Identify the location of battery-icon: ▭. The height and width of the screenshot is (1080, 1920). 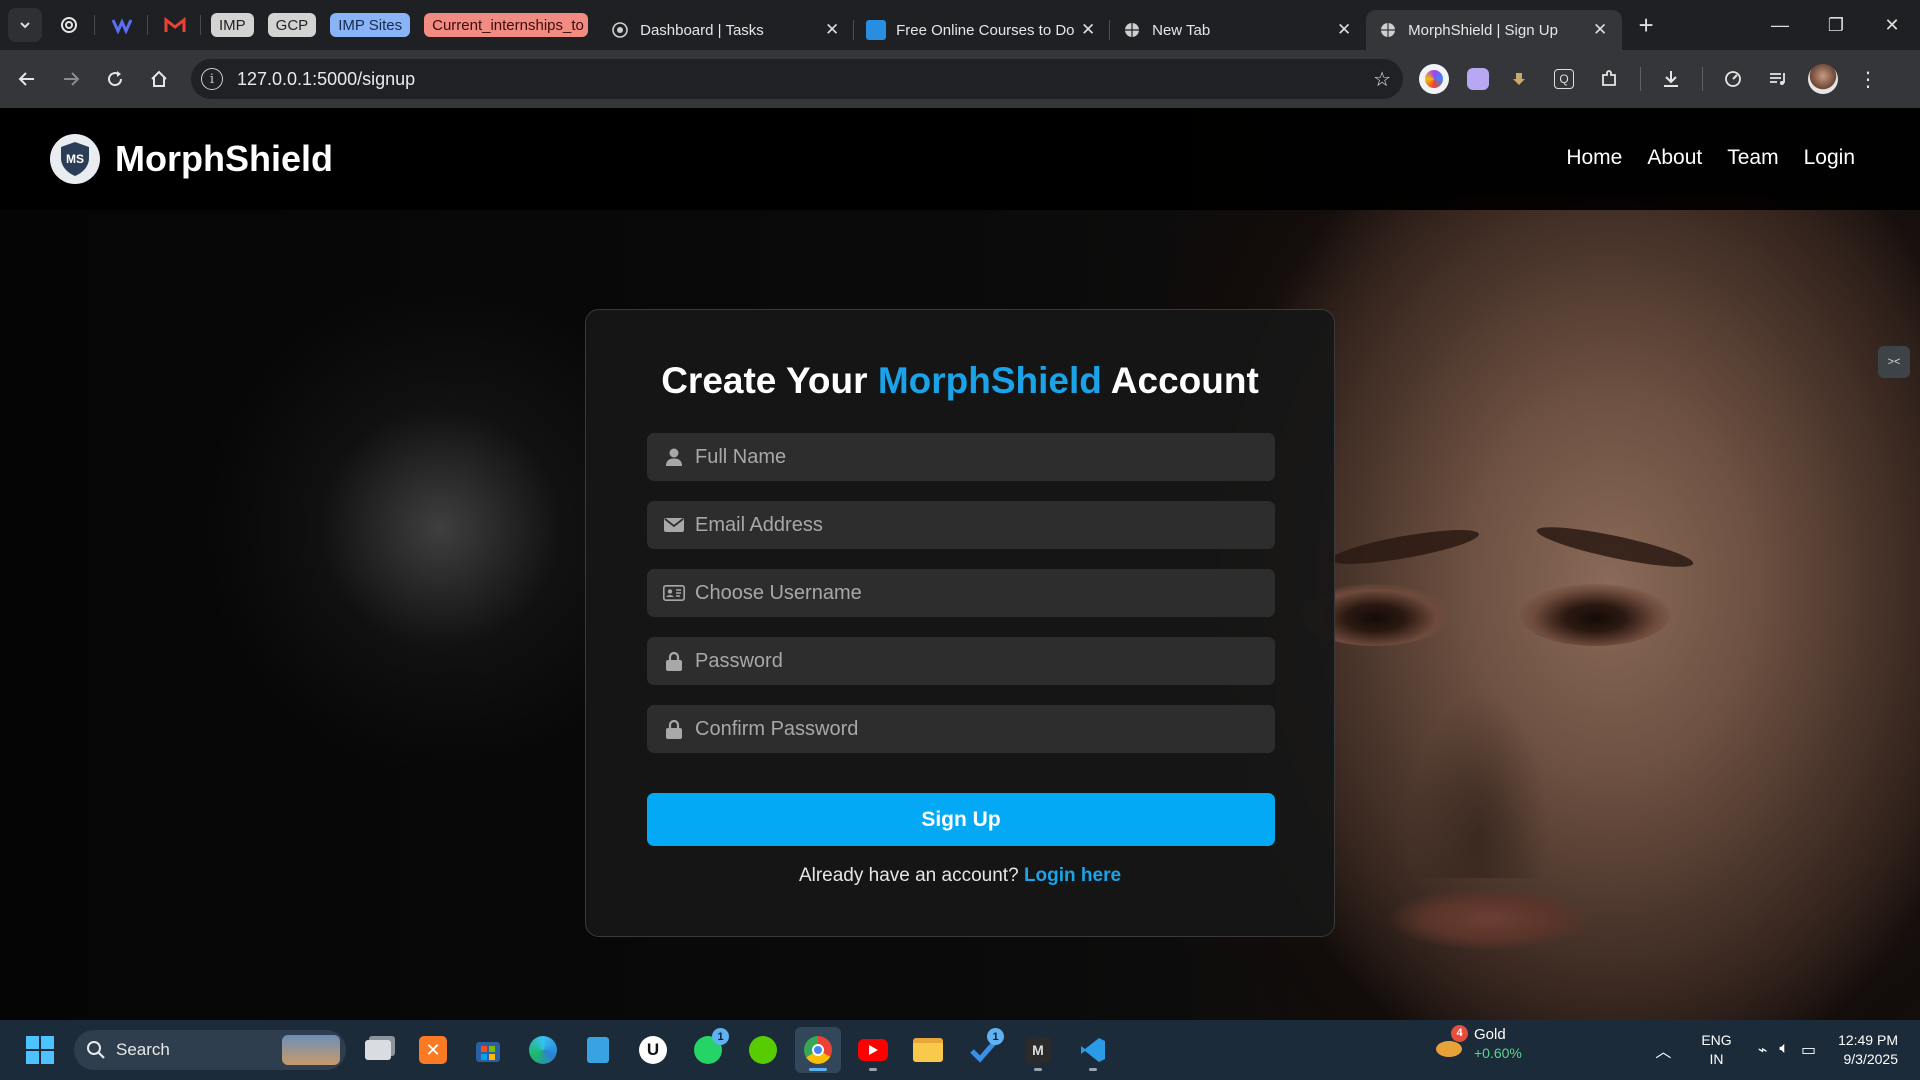
(1808, 1050).